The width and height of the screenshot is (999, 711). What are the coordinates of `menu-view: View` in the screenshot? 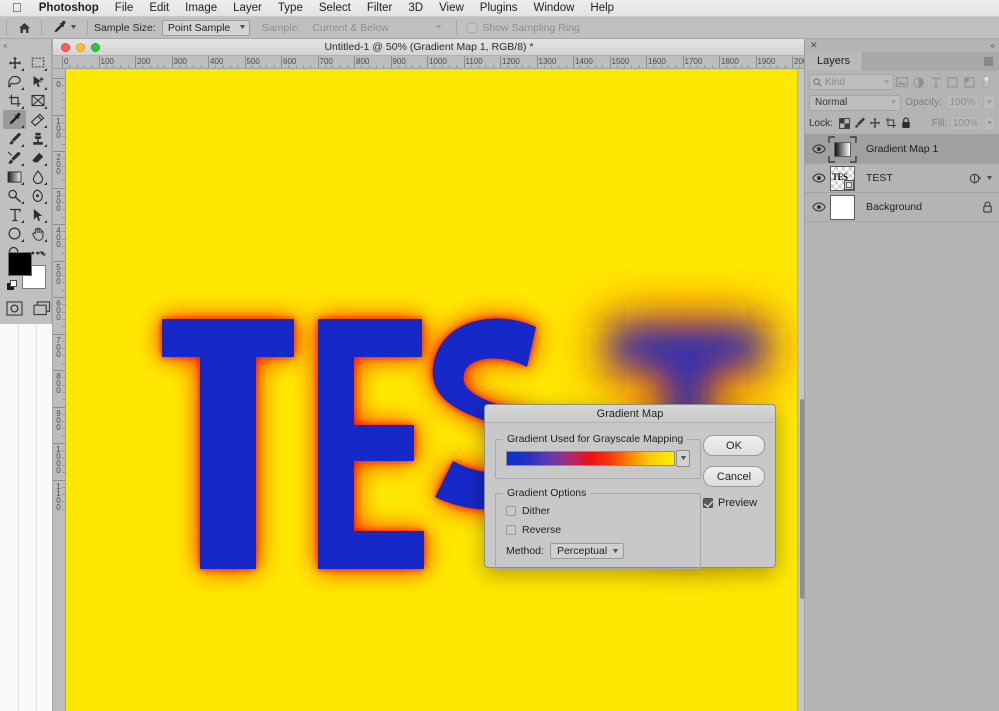 It's located at (451, 8).